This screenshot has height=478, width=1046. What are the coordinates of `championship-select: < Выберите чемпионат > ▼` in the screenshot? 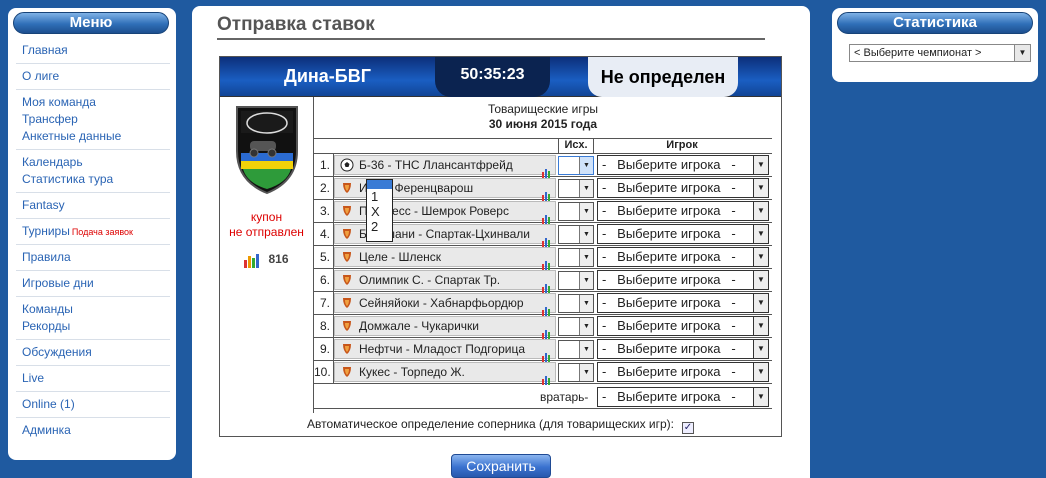 It's located at (940, 53).